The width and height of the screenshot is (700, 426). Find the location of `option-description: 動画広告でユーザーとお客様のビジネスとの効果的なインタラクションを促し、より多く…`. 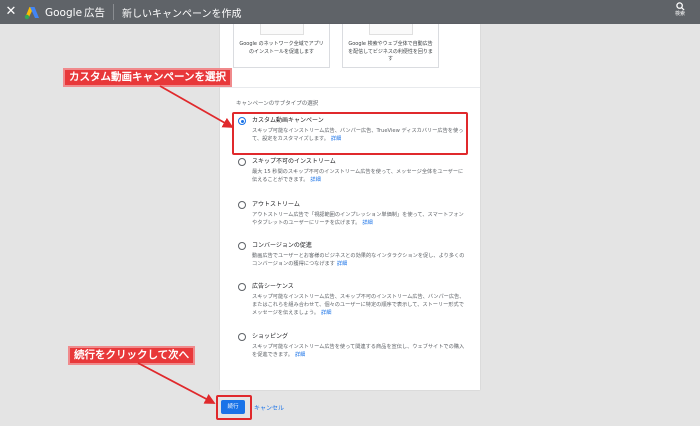

option-description: 動画広告でユーザーとお客様のビジネスとの効果的なインタラクションを促し、より多く… is located at coordinates (359, 260).